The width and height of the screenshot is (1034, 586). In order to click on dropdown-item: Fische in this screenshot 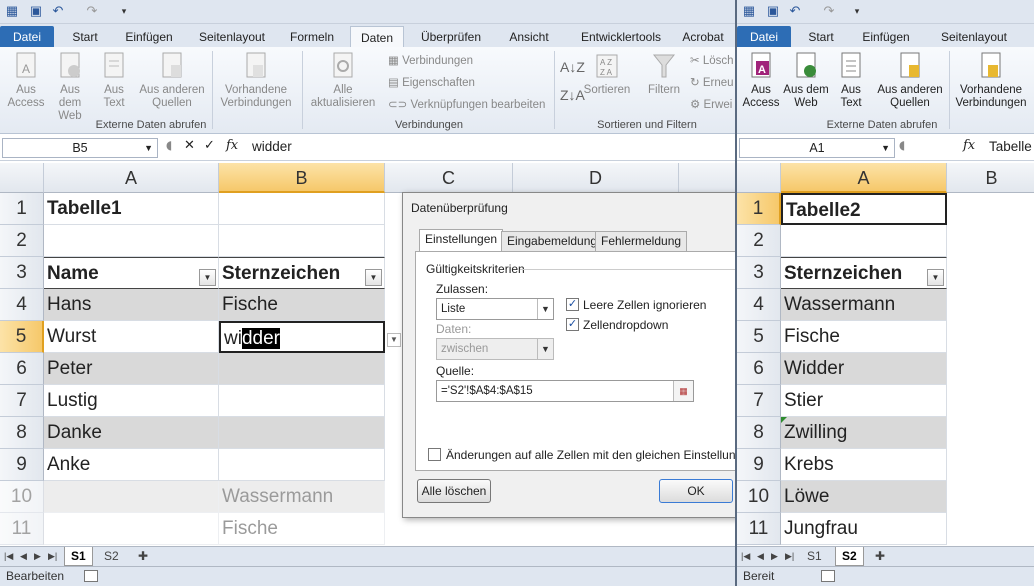, I will do `click(302, 529)`.